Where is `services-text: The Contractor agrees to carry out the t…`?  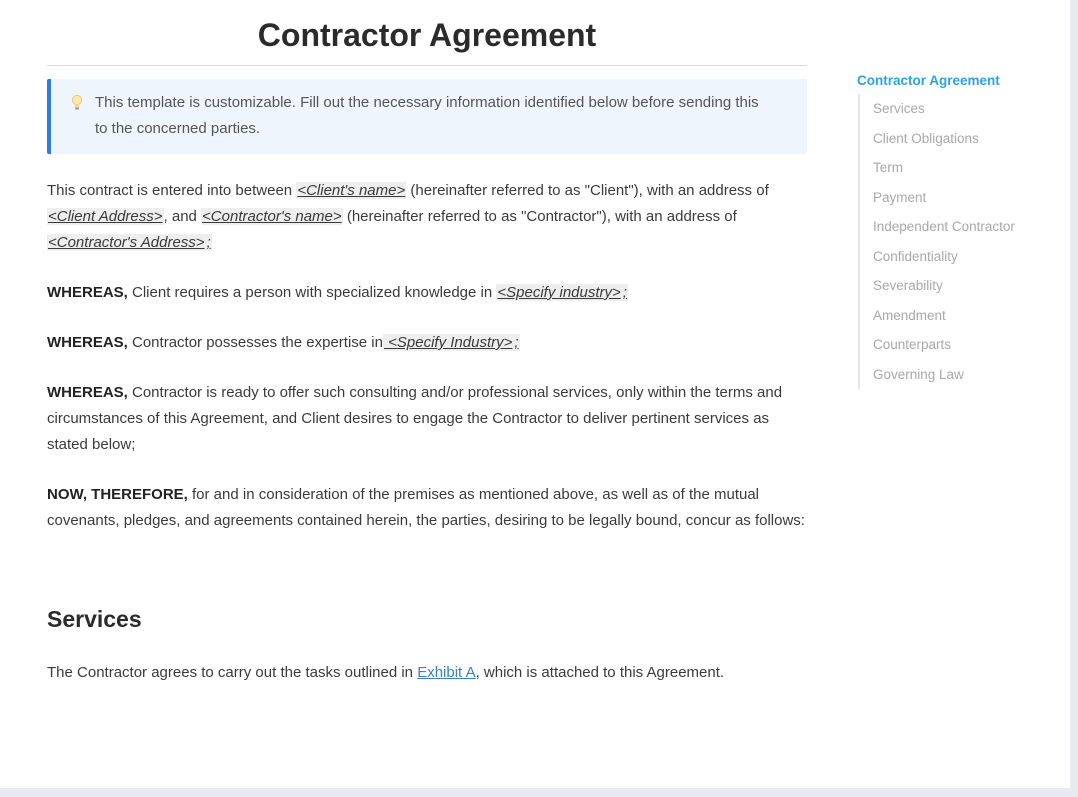
services-text: The Contractor agrees to carry out the t… is located at coordinates (232, 672).